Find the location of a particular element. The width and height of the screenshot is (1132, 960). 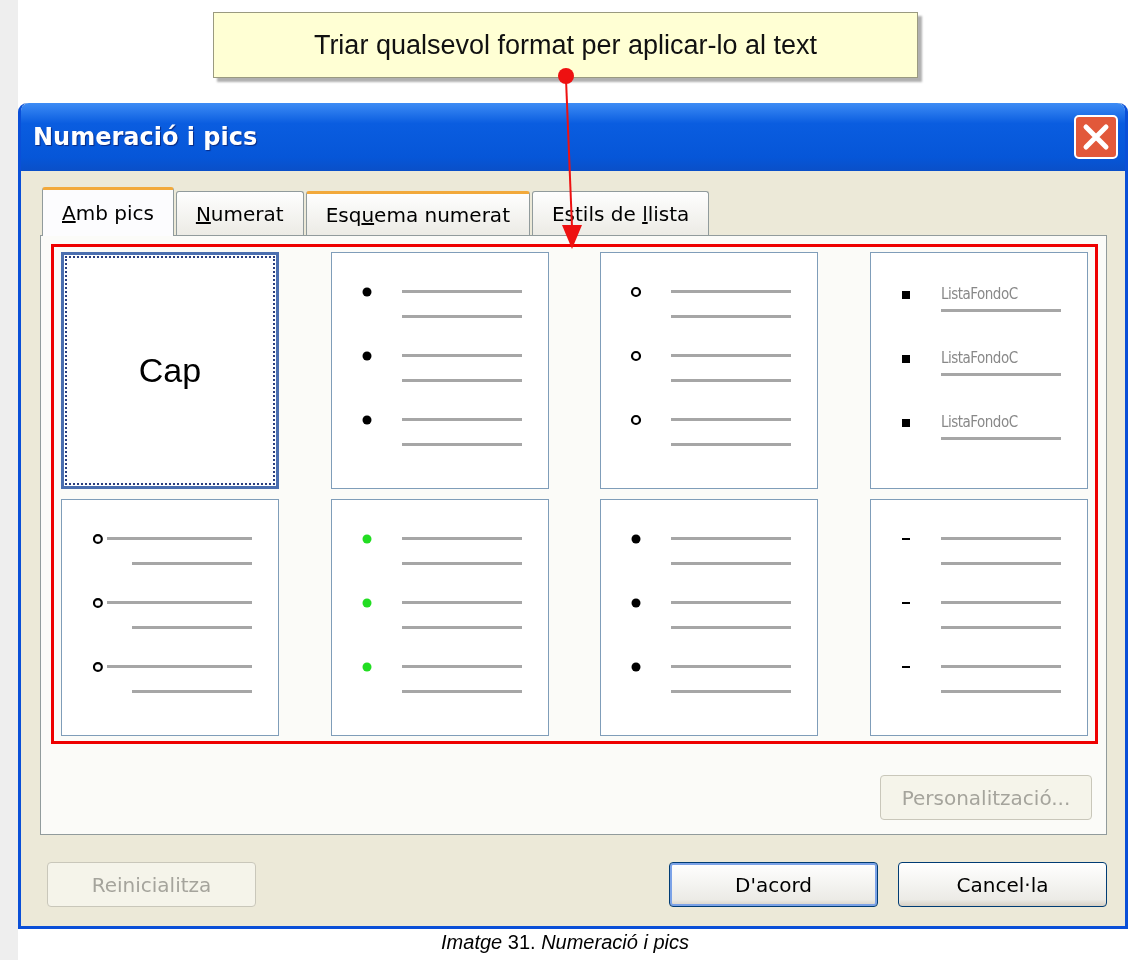

bullet-option: ListaFondoC ListaFondoC ListaFondoC is located at coordinates (978, 370).